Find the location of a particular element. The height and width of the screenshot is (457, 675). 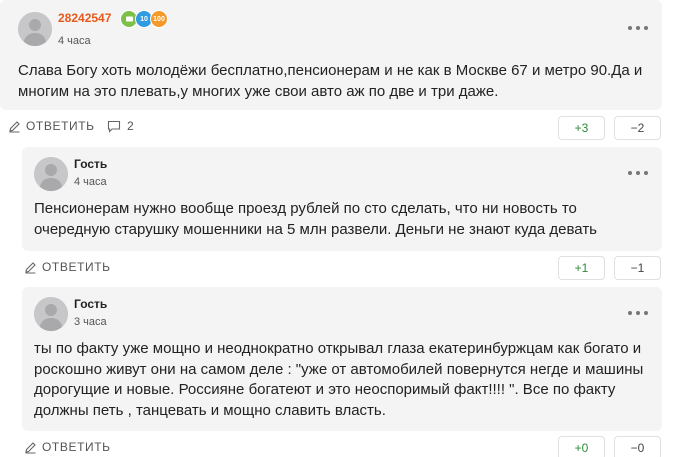

downvote-button: −1 is located at coordinates (637, 268).